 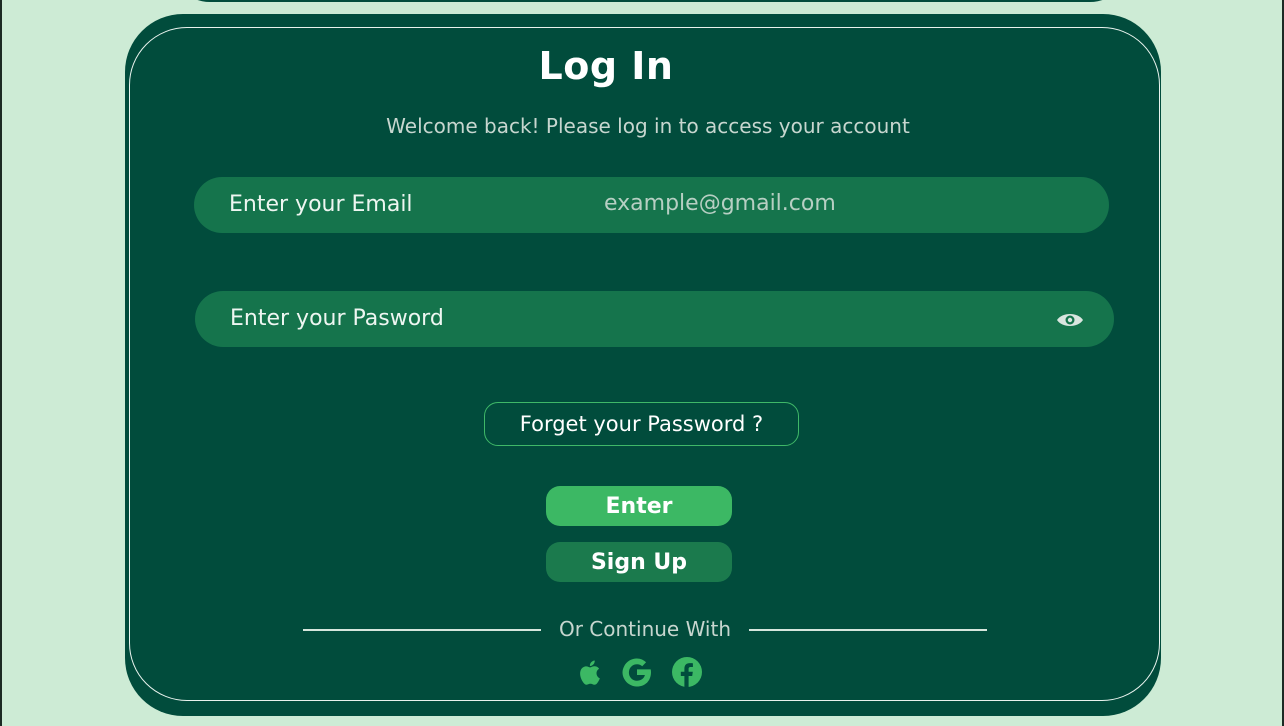 I want to click on password-field: Enter your Pasword, so click(x=654, y=319).